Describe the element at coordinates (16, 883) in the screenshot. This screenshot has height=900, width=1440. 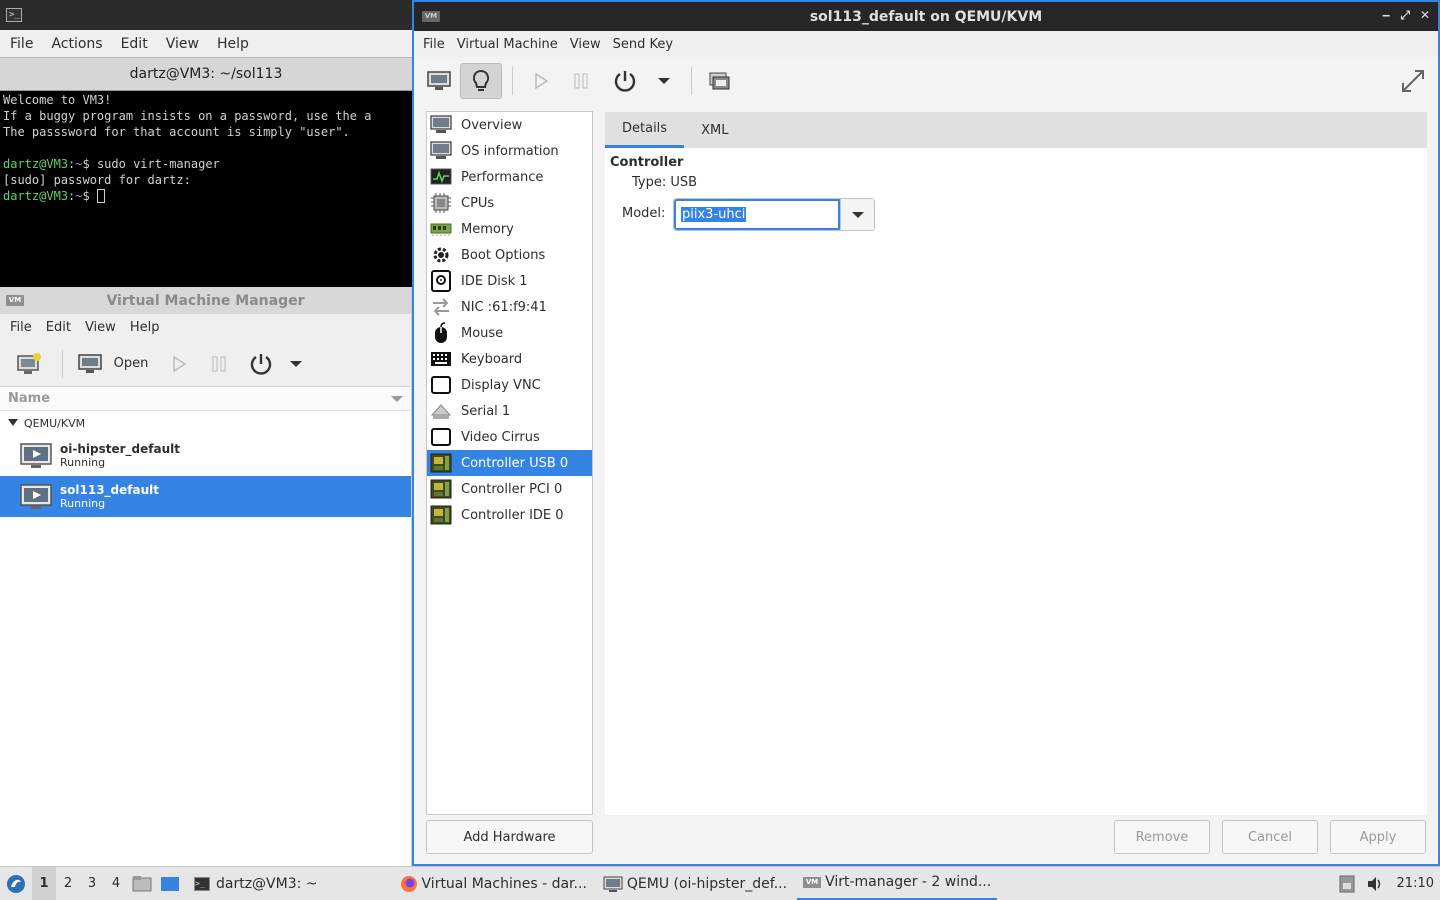
I see `start-menu-button` at that location.